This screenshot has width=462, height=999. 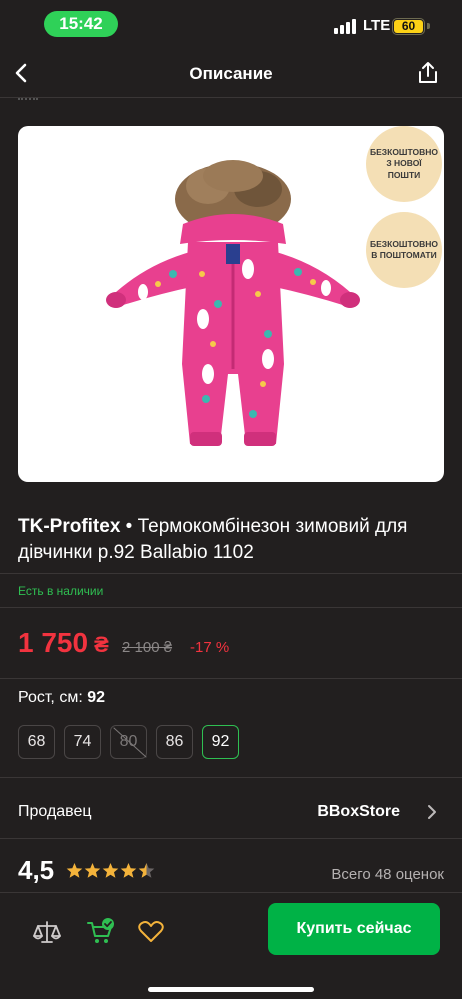 I want to click on product-brand: TK-Profitex, so click(x=69, y=526).